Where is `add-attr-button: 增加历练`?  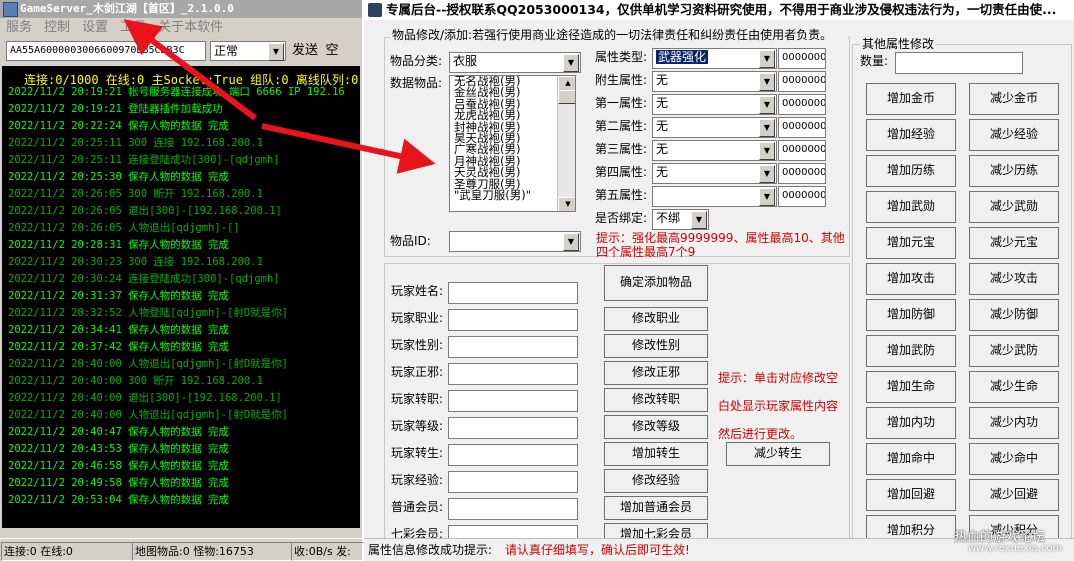
add-attr-button: 增加历练 is located at coordinates (911, 171).